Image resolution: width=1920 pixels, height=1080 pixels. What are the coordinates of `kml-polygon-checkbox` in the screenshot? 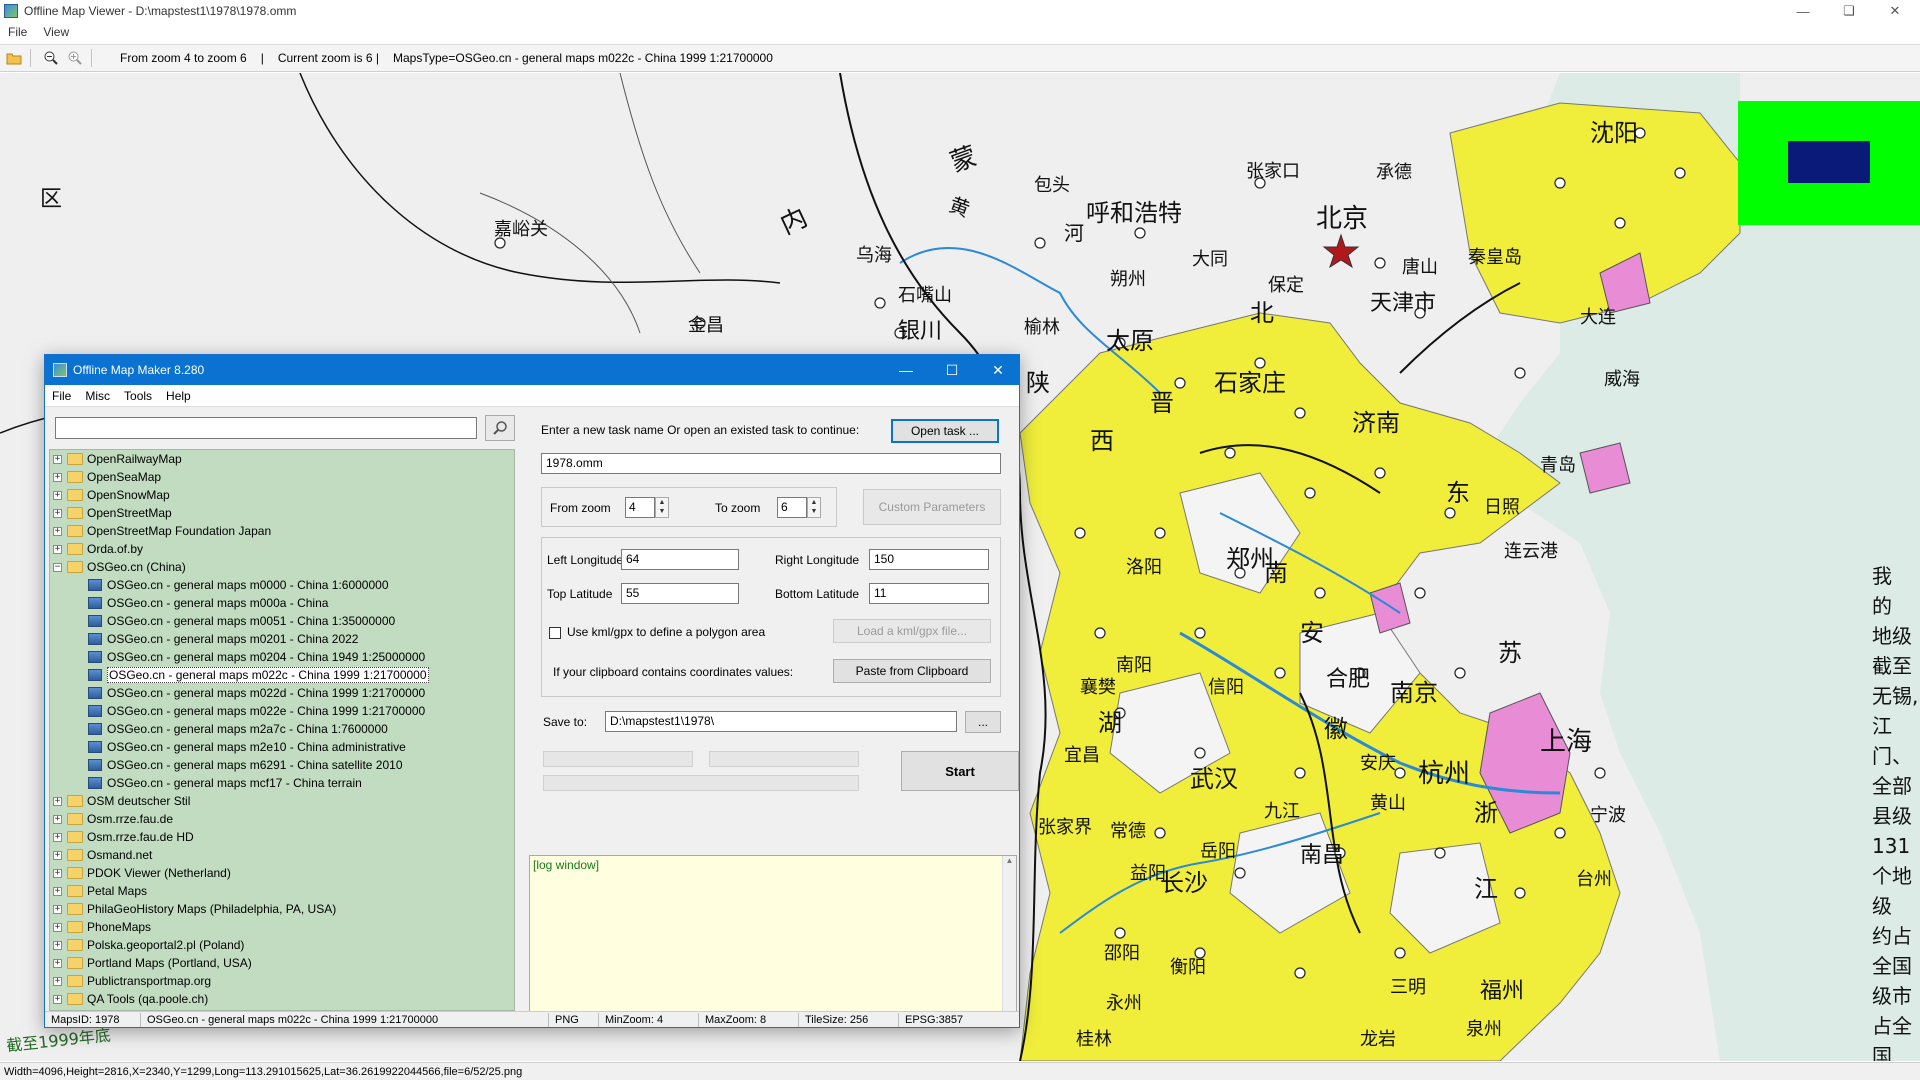 It's located at (555, 633).